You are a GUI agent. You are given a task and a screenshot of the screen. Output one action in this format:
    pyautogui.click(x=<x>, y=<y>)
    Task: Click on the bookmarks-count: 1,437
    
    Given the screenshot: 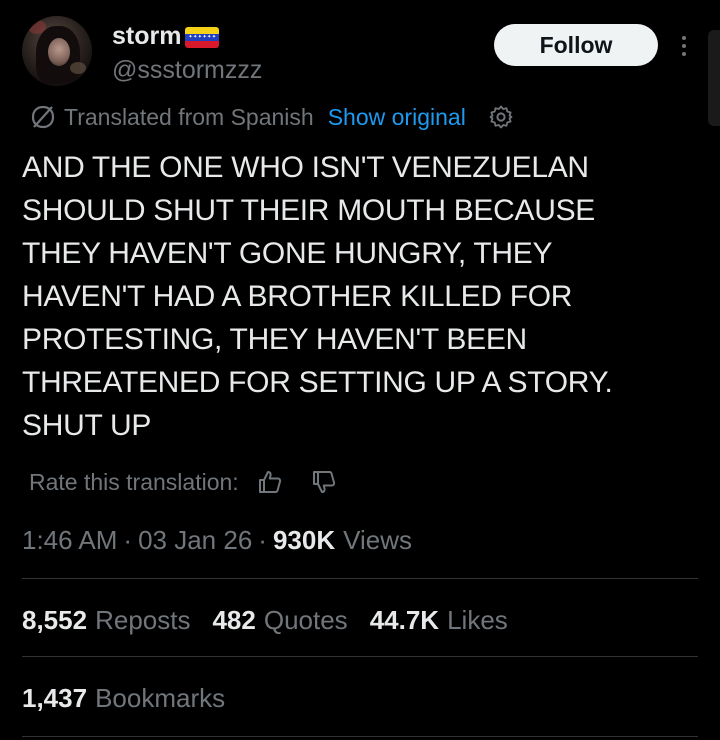 What is the action you would take?
    pyautogui.click(x=55, y=697)
    